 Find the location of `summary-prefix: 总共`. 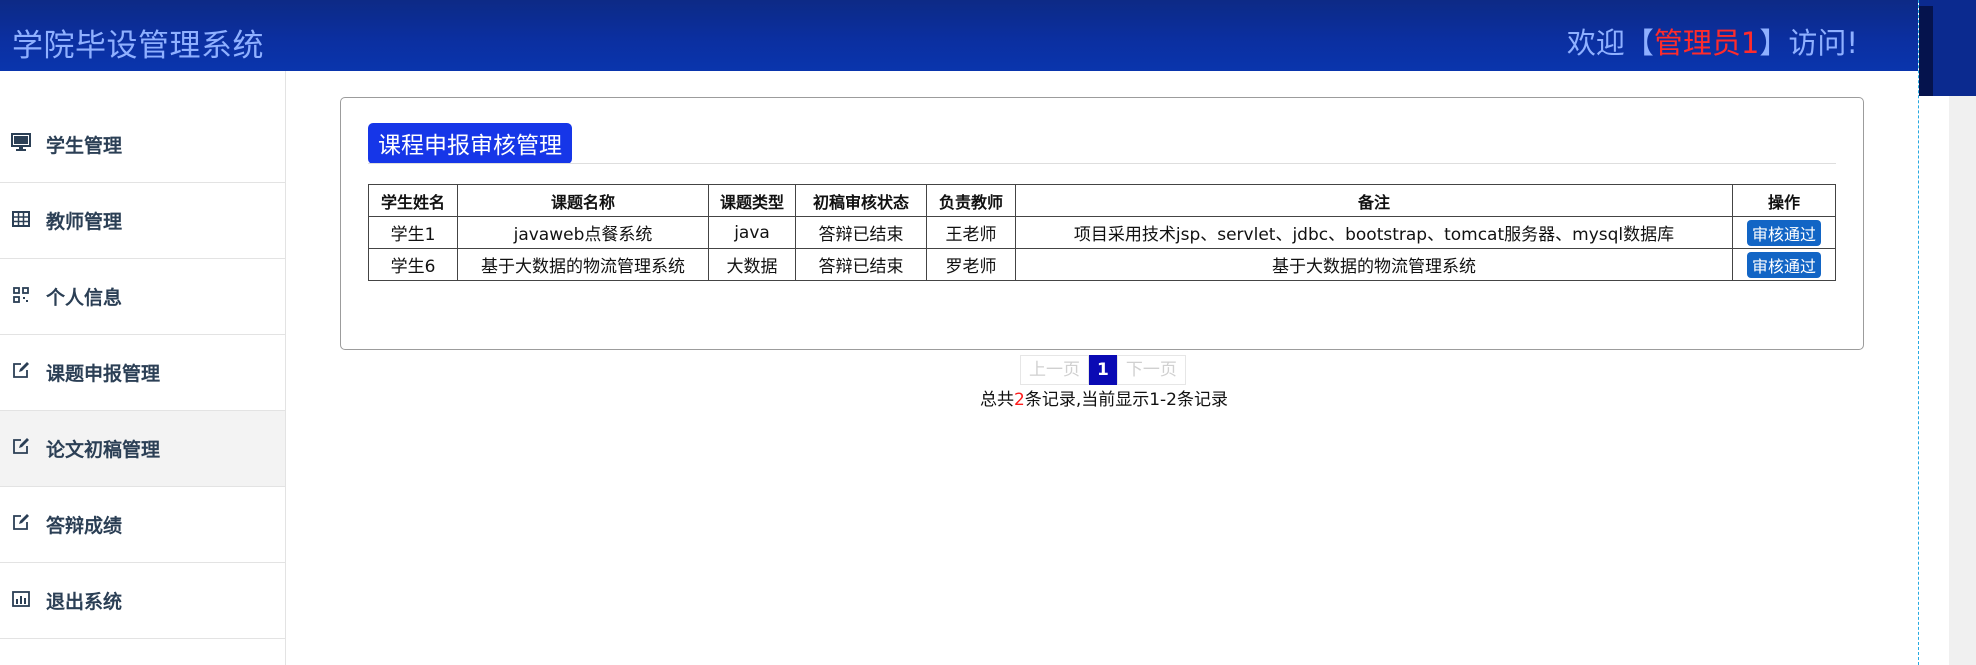

summary-prefix: 总共 is located at coordinates (997, 400).